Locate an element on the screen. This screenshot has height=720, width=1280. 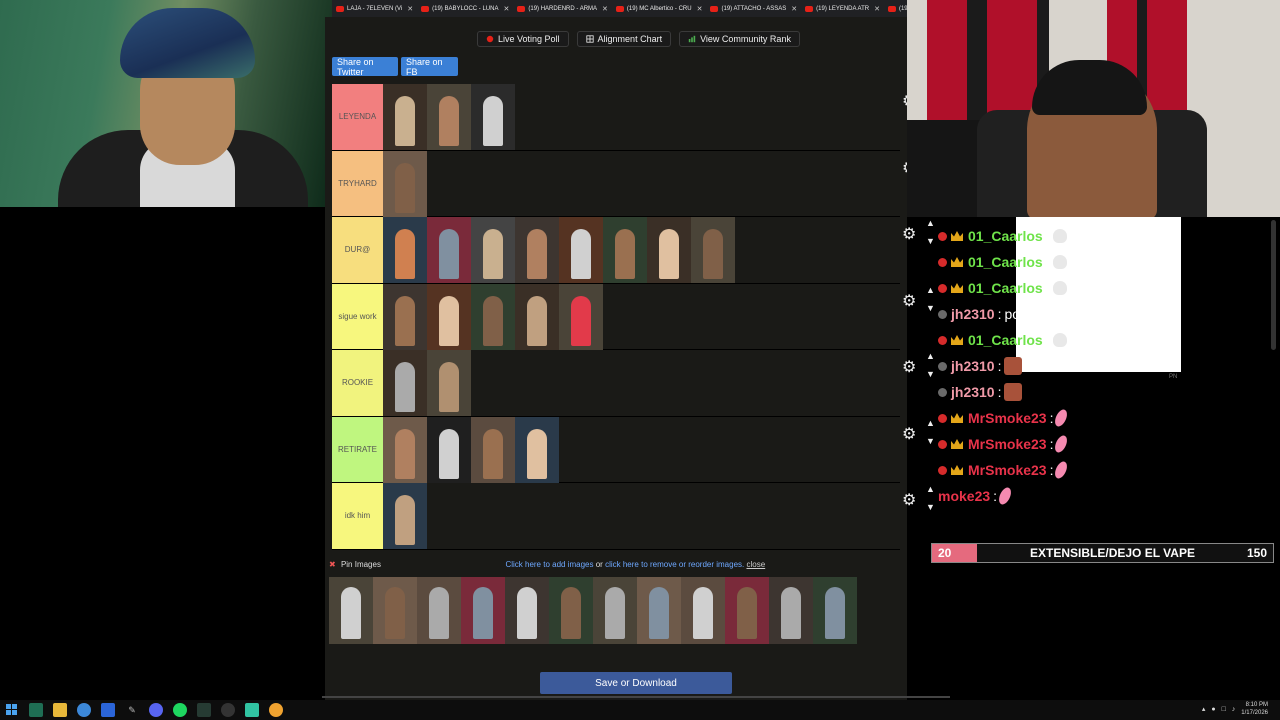
browser-tab: (19) ATTACHO - ASSAS ✕ is located at coordinates (753, 8).